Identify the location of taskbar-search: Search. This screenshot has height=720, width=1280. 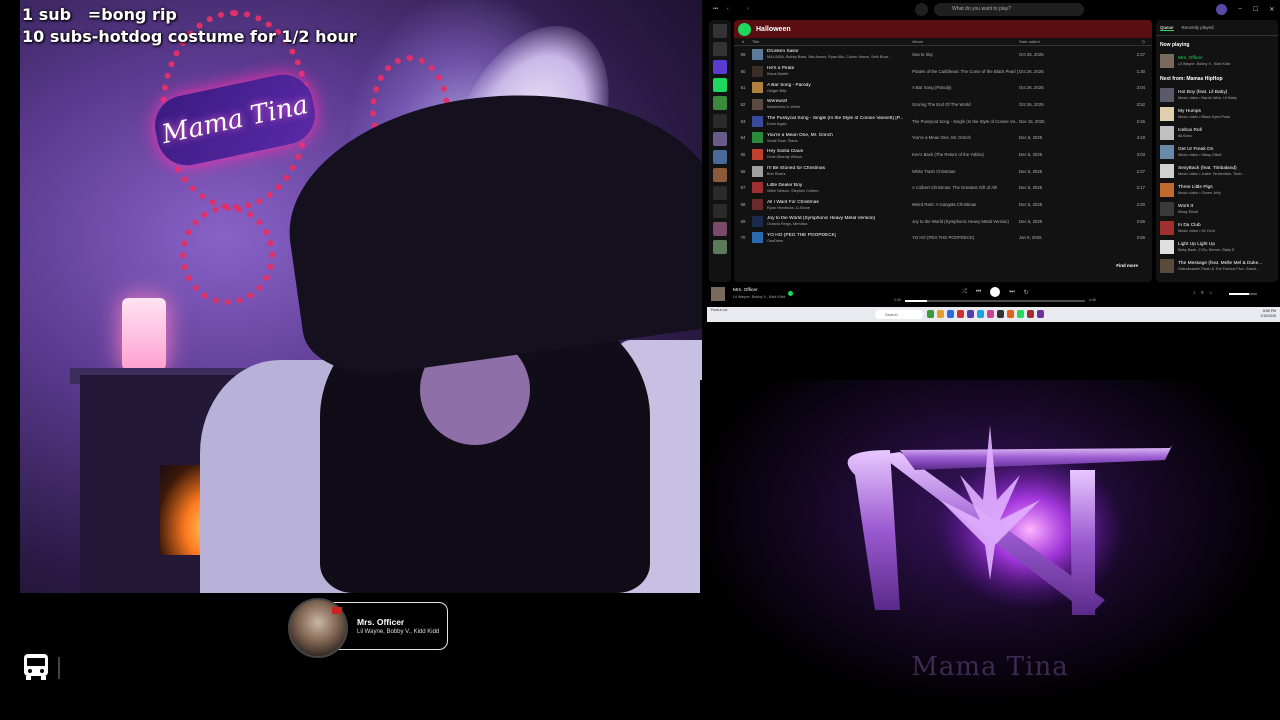
(899, 314).